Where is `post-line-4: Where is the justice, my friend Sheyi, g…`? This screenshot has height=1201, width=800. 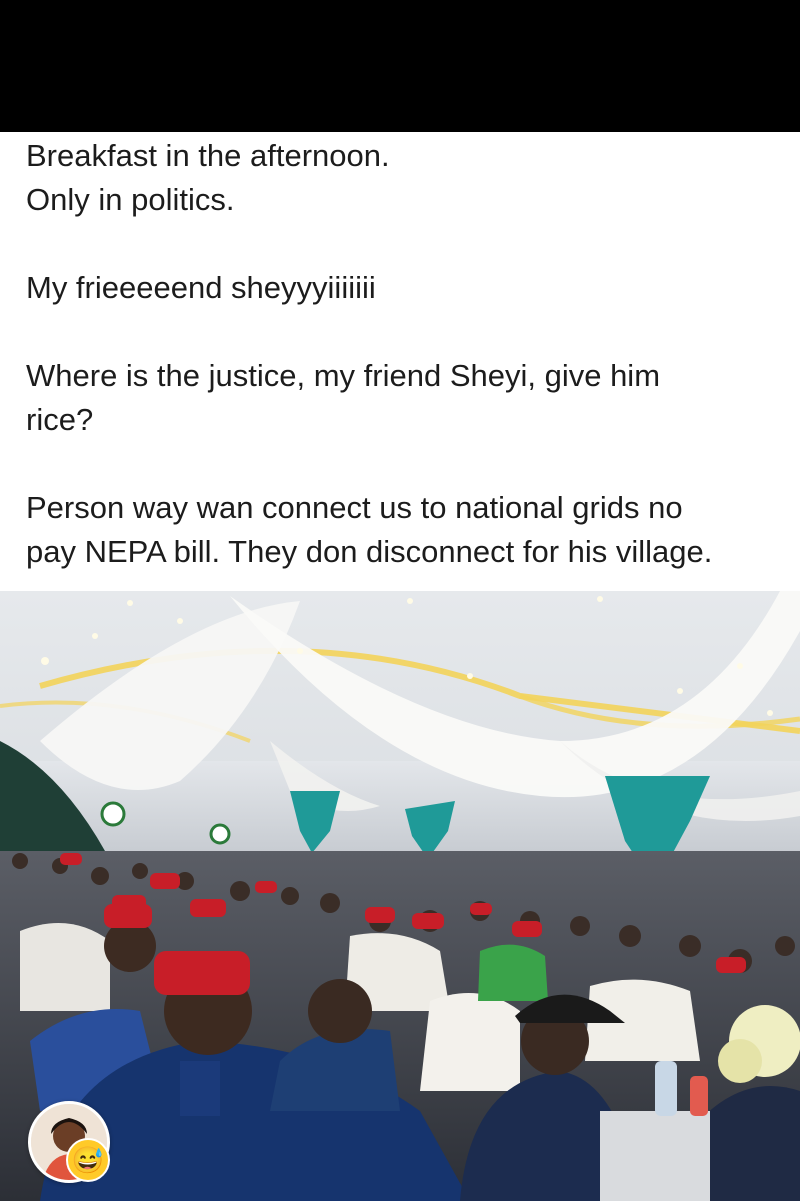 post-line-4: Where is the justice, my friend Sheyi, g… is located at coordinates (343, 375).